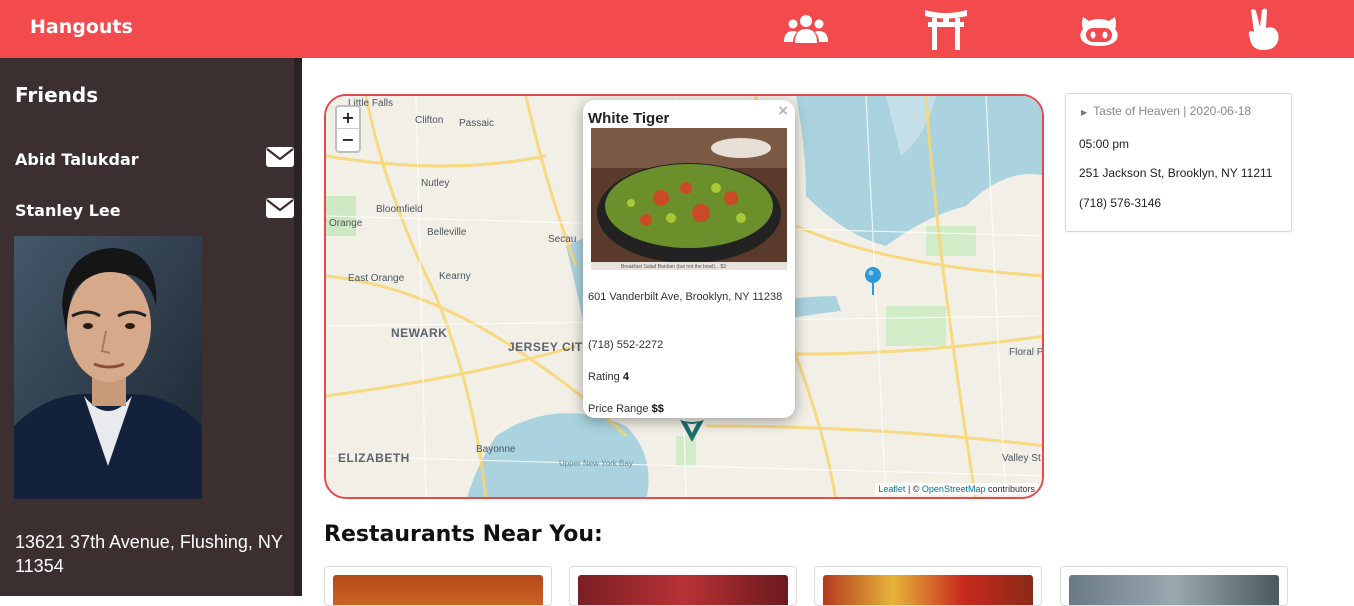  What do you see at coordinates (419, 333) in the screenshot?
I see `map-label-newark: NEWARK` at bounding box center [419, 333].